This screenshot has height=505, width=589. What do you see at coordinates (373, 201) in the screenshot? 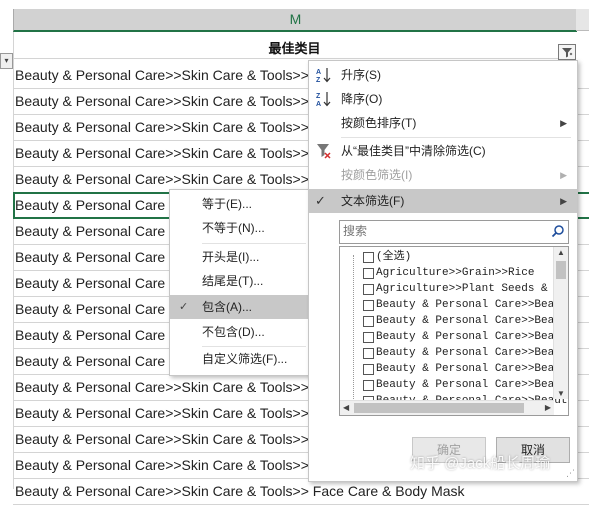
I see `text-filters-label: 文本筛选(F)` at bounding box center [373, 201].